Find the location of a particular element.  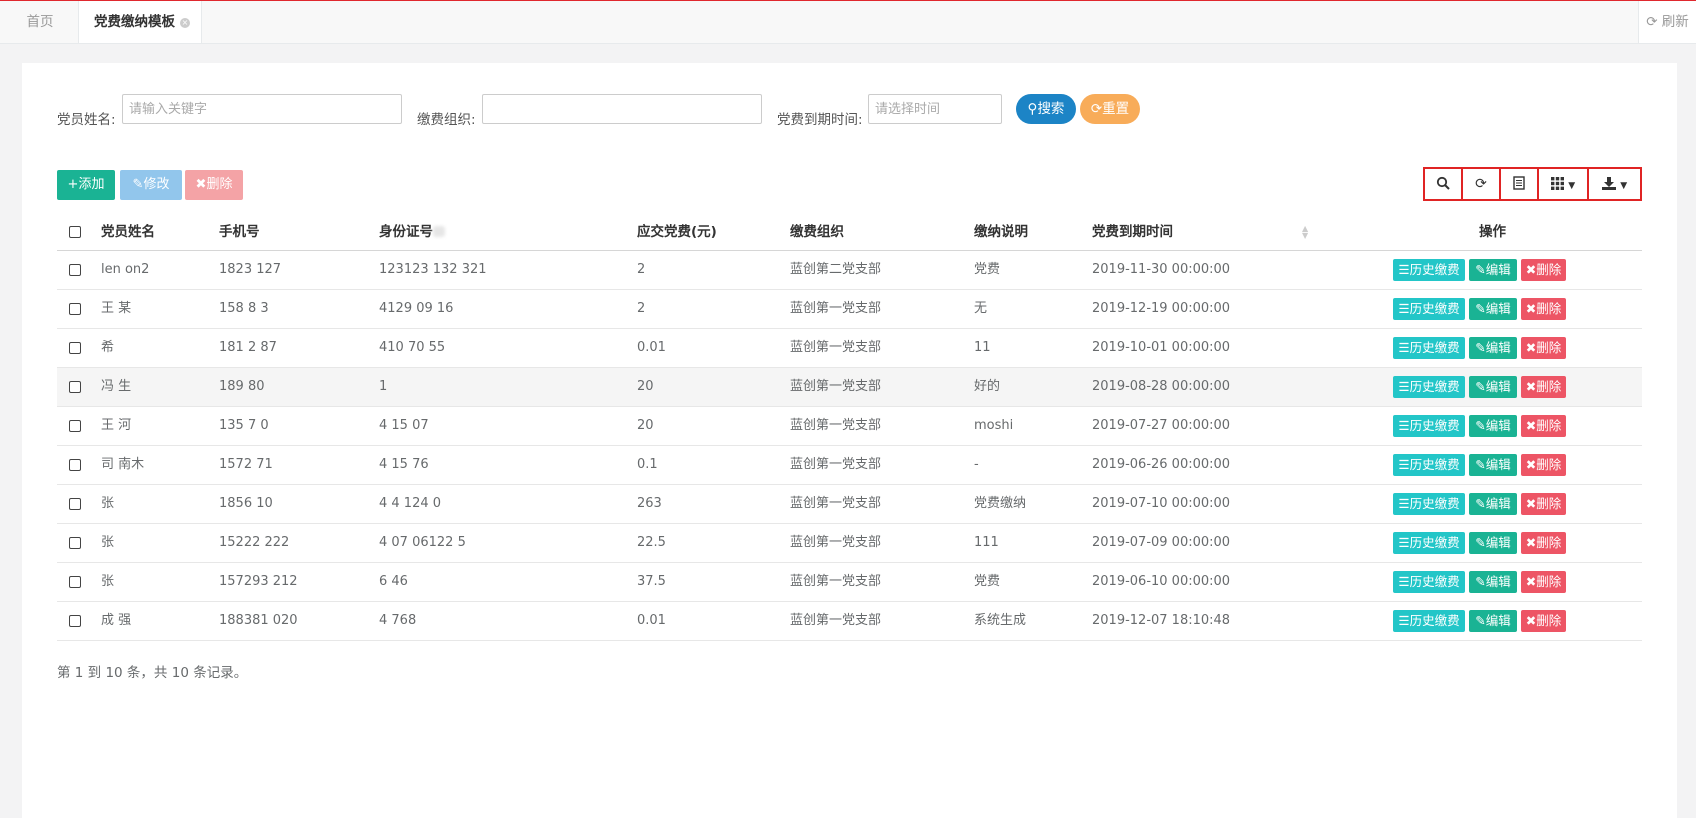

select-all-checkbox is located at coordinates (75, 232).